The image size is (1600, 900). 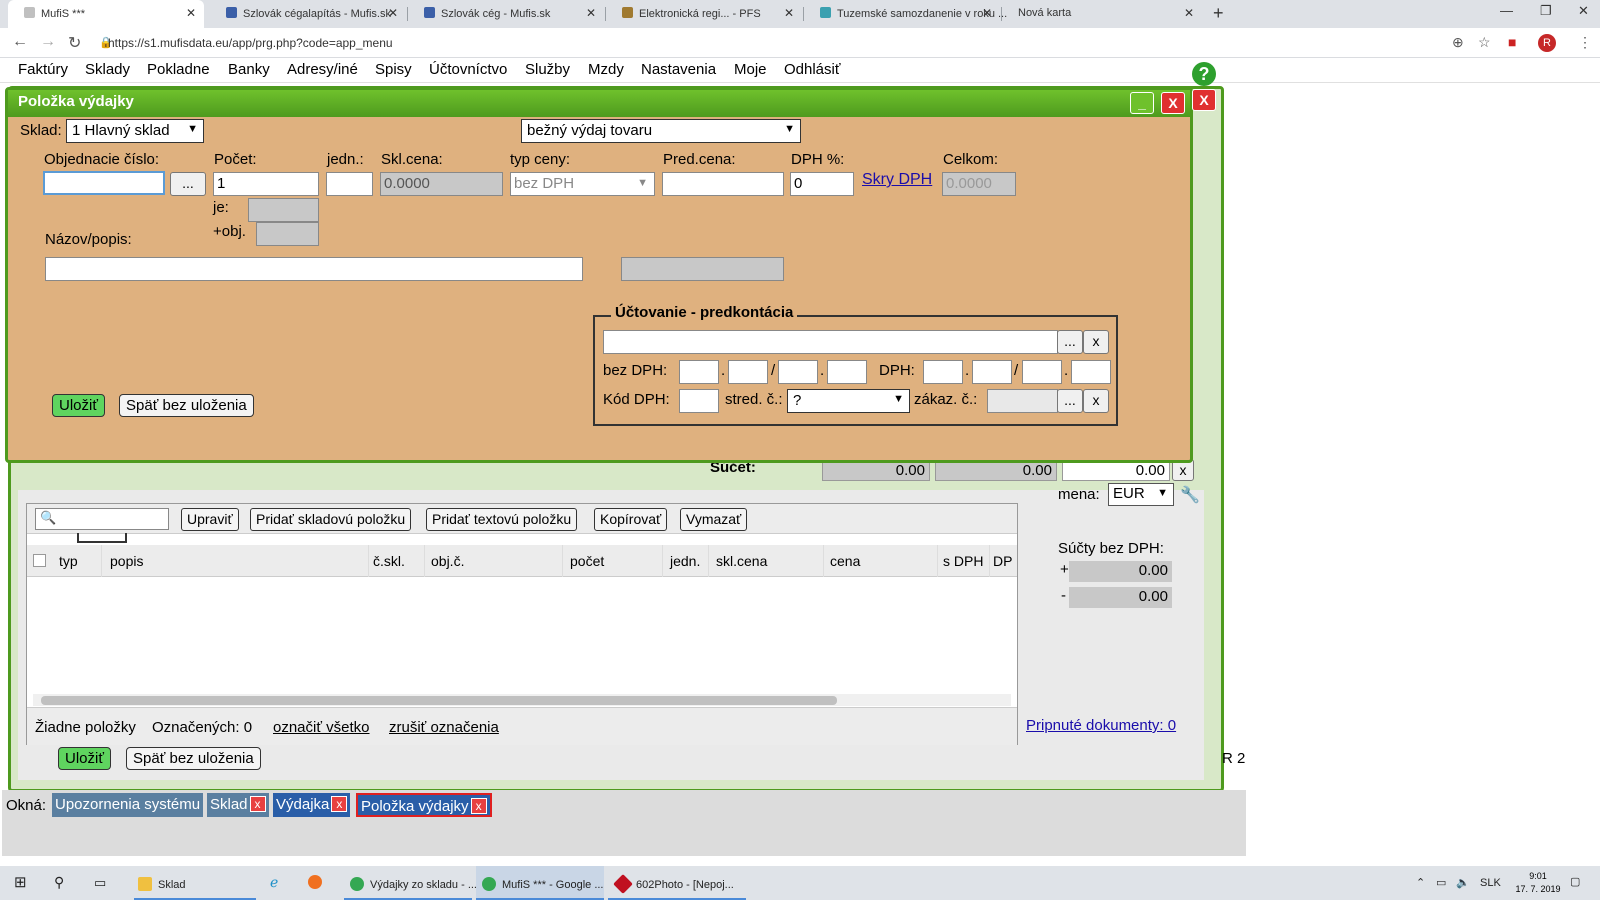 What do you see at coordinates (502, 519) in the screenshot?
I see `pridat-textovu-button: Pridať textovú položku` at bounding box center [502, 519].